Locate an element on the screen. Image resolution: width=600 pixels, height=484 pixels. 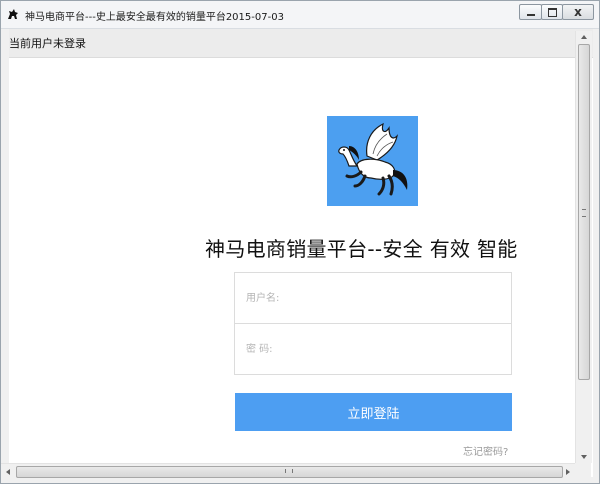
username-field is located at coordinates (373, 298).